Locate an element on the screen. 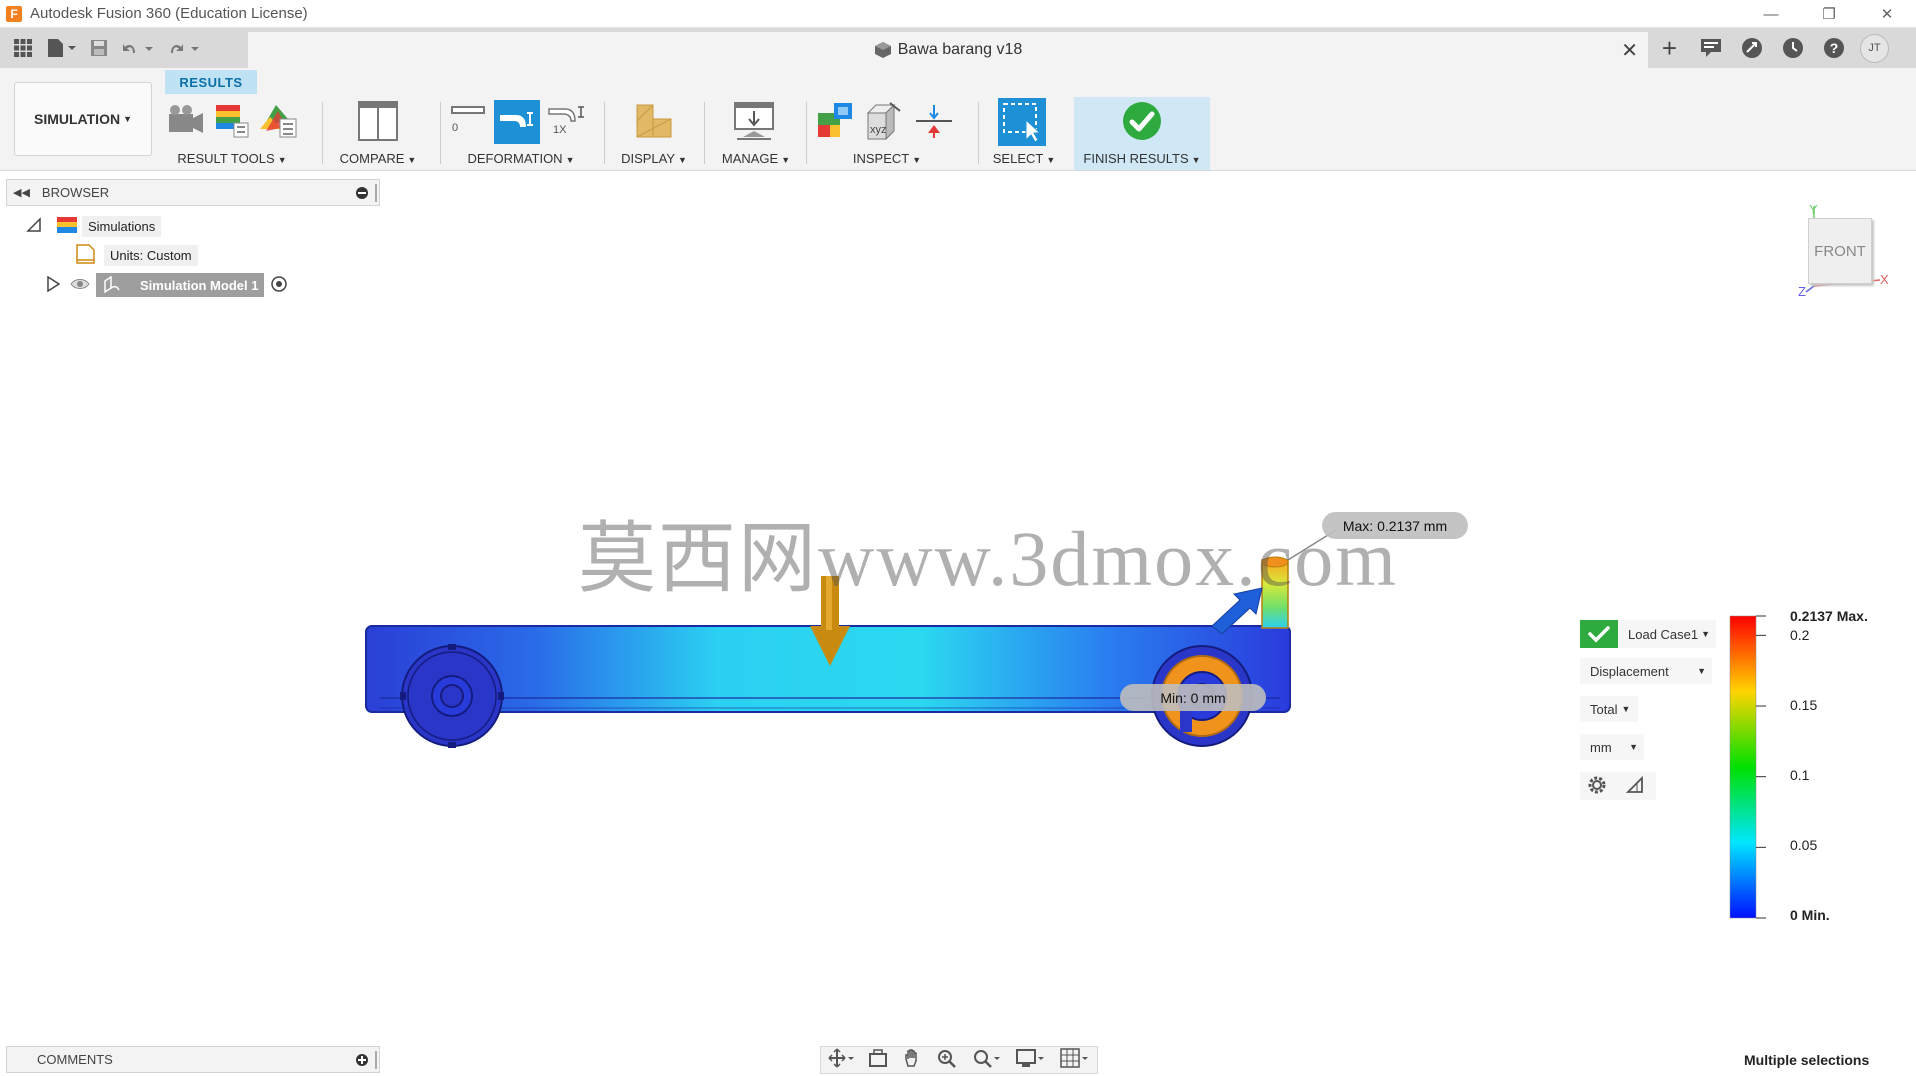  tree-row-units: Units: Custom is located at coordinates (136, 255).